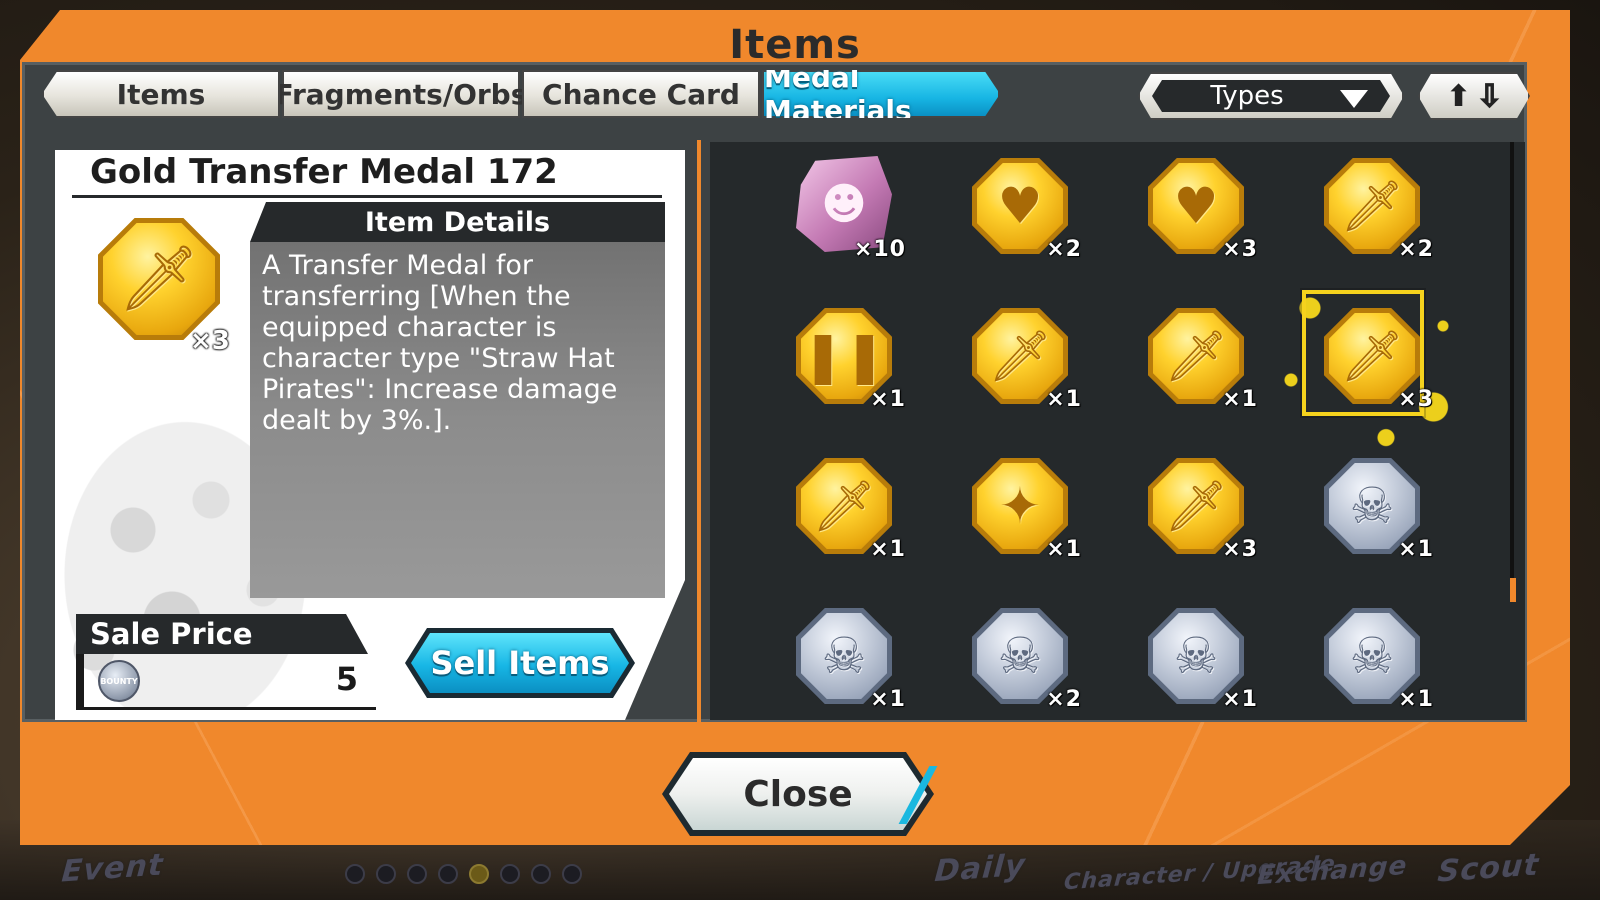 The image size is (1600, 900). I want to click on close-label: Close, so click(798, 794).